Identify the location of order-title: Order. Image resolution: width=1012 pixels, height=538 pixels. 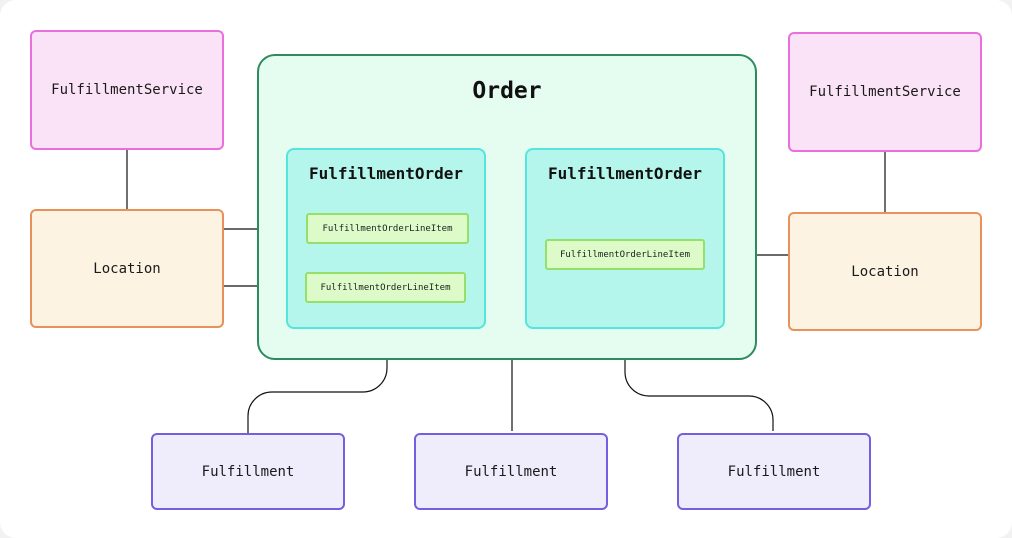
(507, 91).